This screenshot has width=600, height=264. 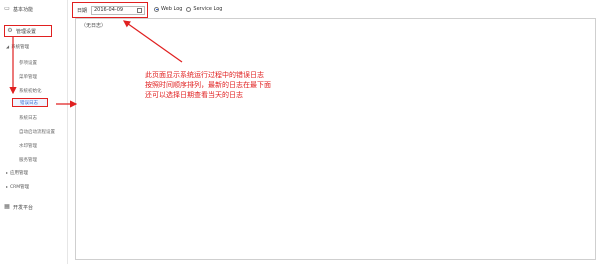 I want to click on sidebar-section-label: 基本功能, so click(x=23, y=9).